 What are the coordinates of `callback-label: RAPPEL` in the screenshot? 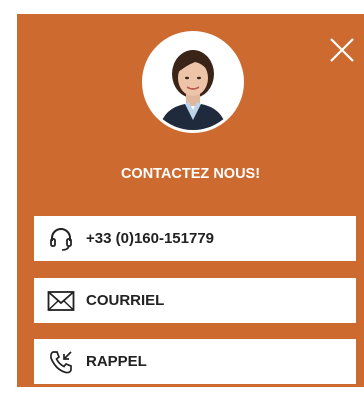 It's located at (116, 361).